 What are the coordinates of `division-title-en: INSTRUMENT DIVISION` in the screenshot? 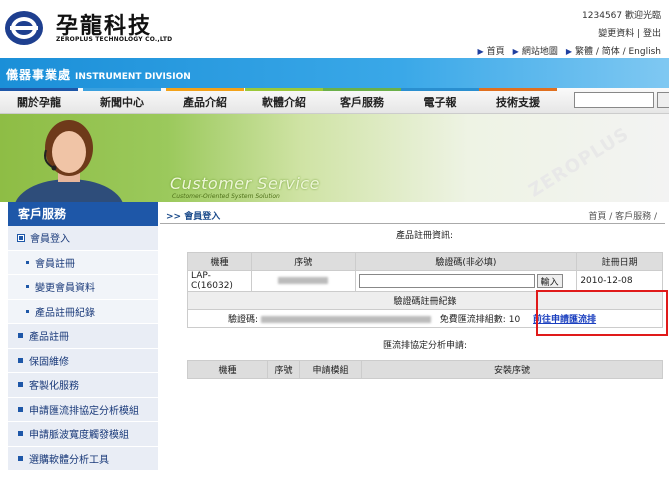 It's located at (133, 77).